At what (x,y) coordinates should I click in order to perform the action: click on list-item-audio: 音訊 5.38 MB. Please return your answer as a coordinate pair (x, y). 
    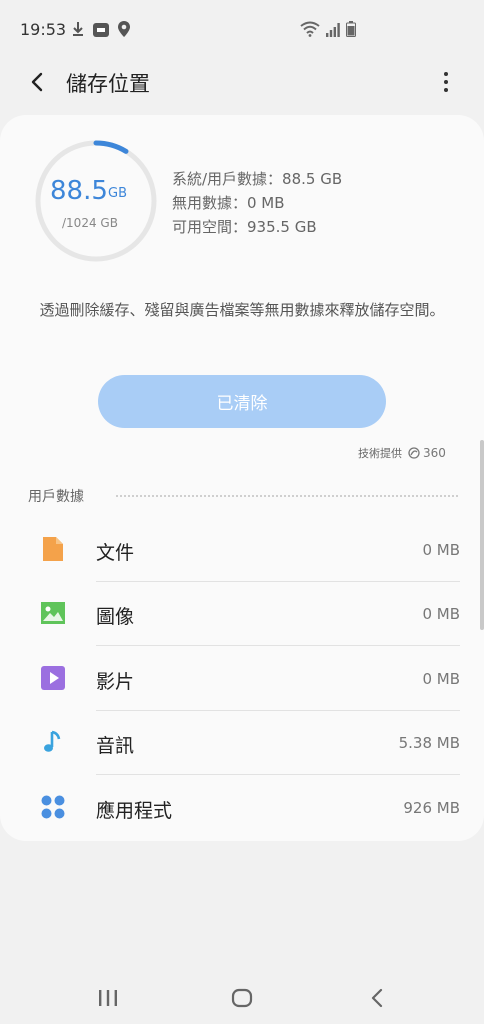
    Looking at the image, I should click on (242, 743).